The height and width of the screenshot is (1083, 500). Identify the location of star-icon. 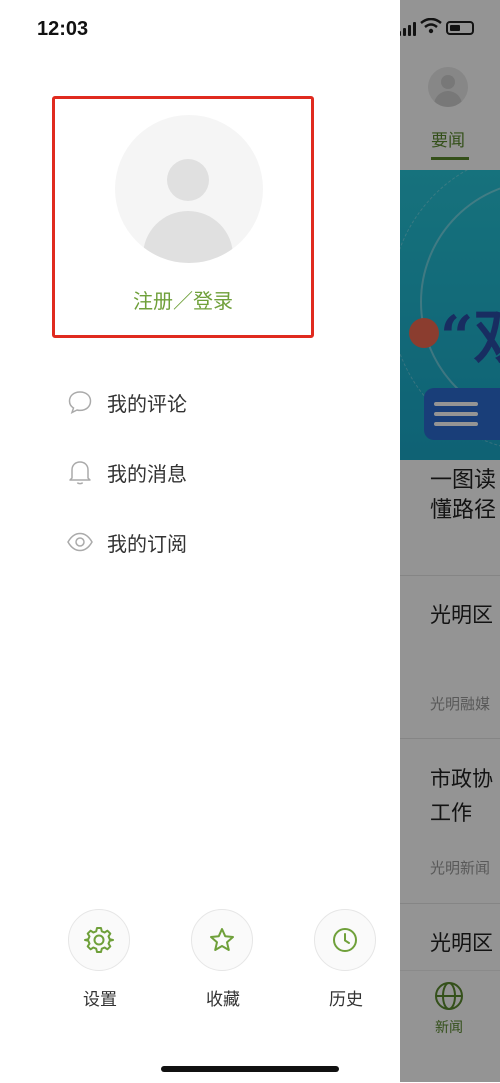
(222, 939).